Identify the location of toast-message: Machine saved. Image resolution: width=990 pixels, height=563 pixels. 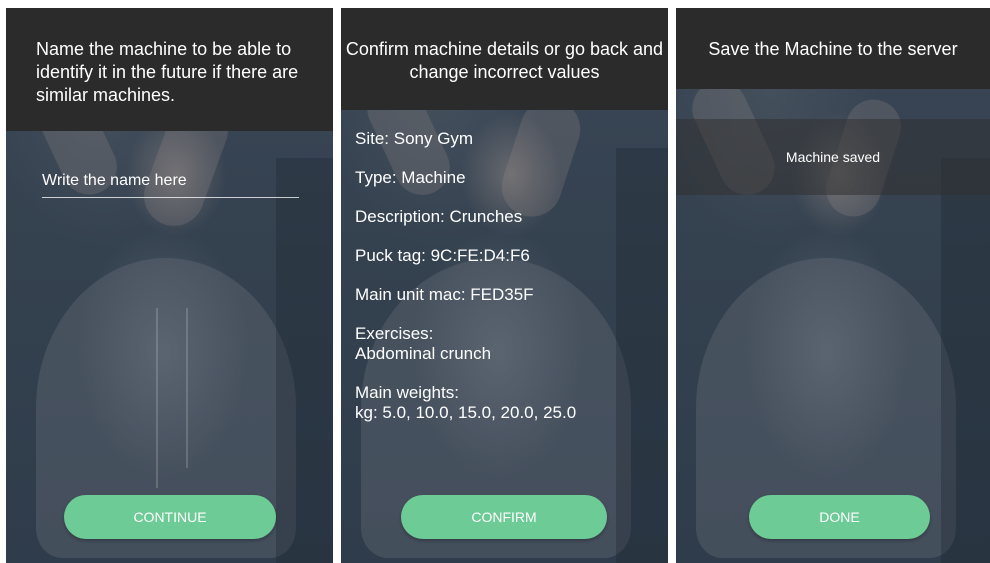
(833, 157).